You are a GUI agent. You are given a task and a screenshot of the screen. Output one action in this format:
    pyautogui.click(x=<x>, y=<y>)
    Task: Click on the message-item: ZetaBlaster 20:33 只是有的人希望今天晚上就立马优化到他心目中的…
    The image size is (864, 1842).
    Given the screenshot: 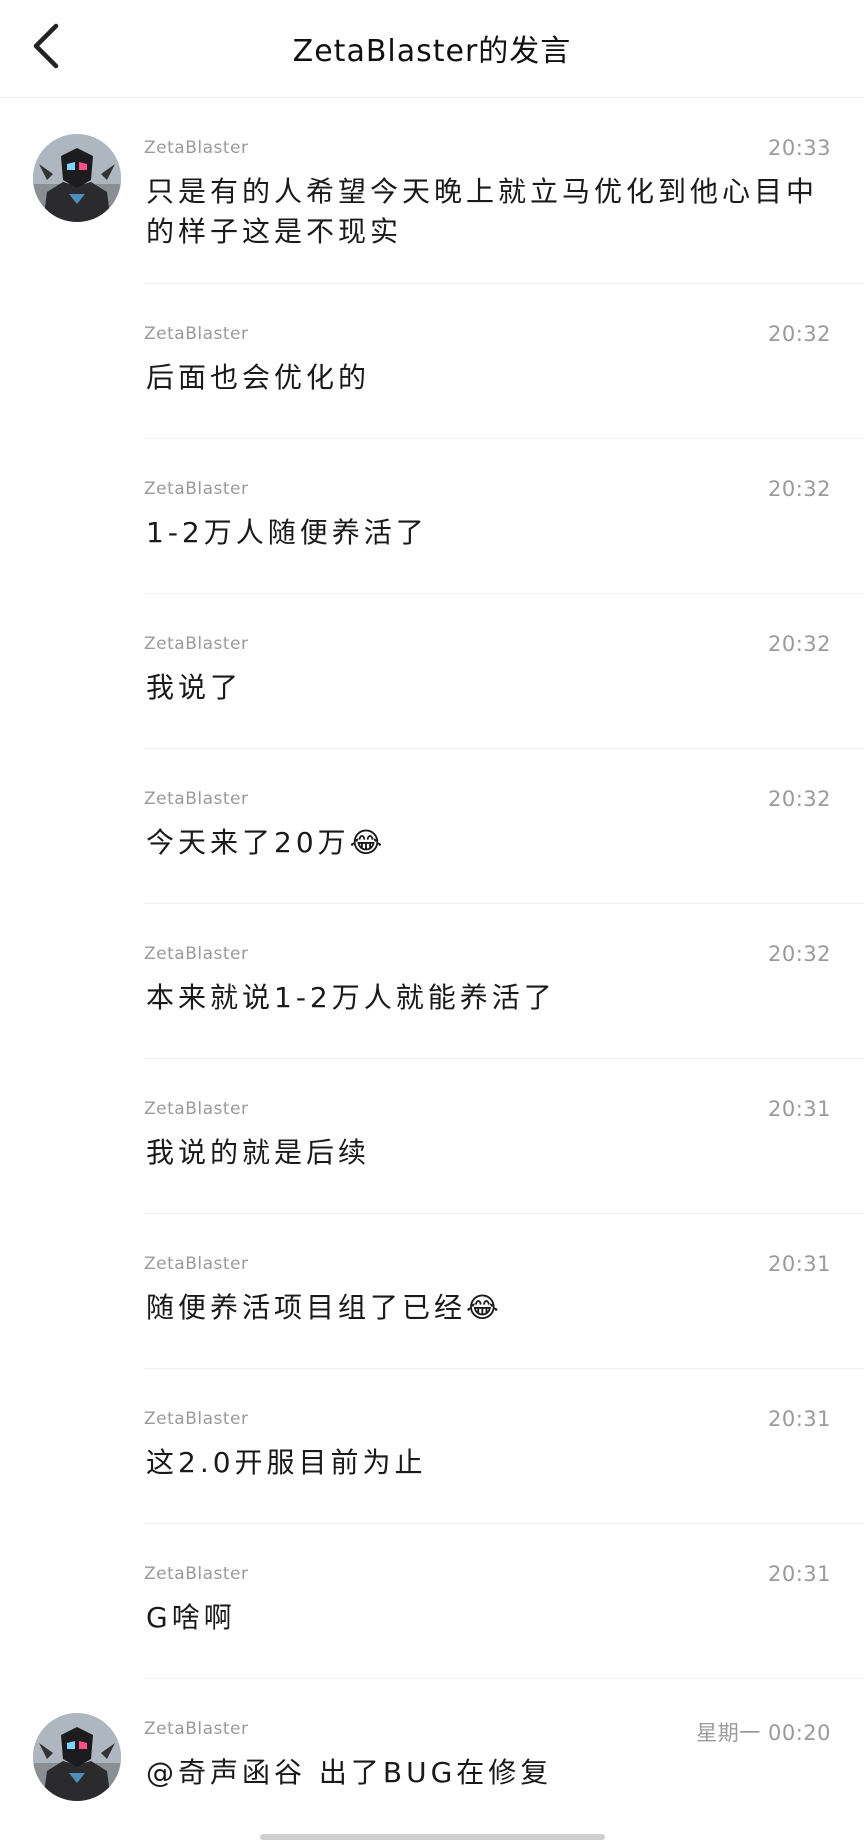 What is the action you would take?
    pyautogui.click(x=432, y=191)
    